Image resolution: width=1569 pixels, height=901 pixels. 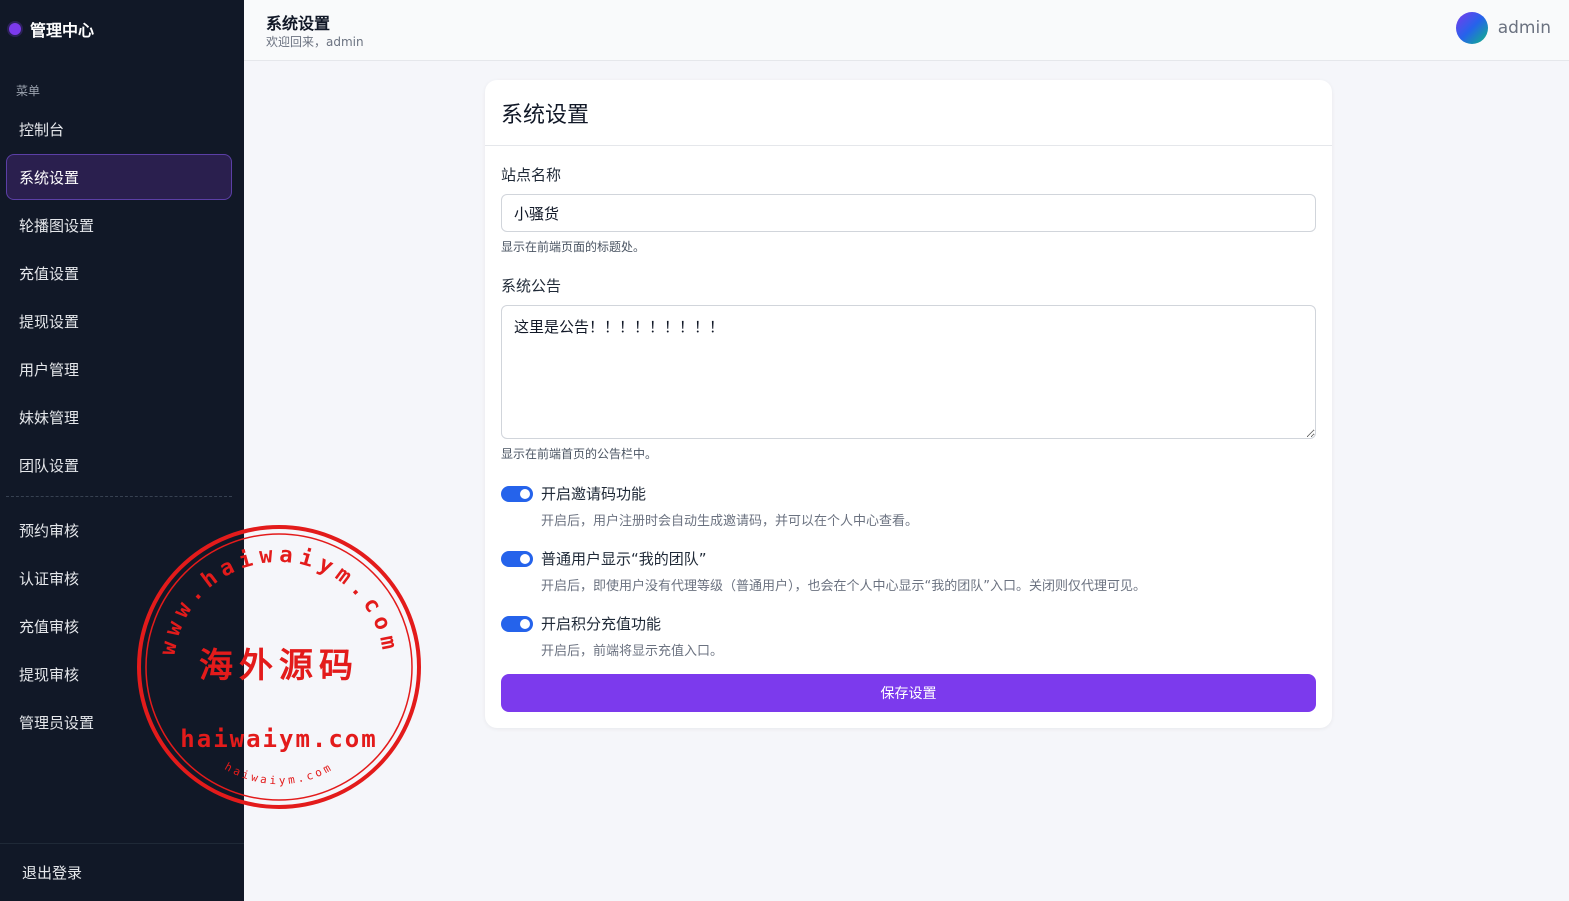 What do you see at coordinates (1524, 28) in the screenshot?
I see `username: admin` at bounding box center [1524, 28].